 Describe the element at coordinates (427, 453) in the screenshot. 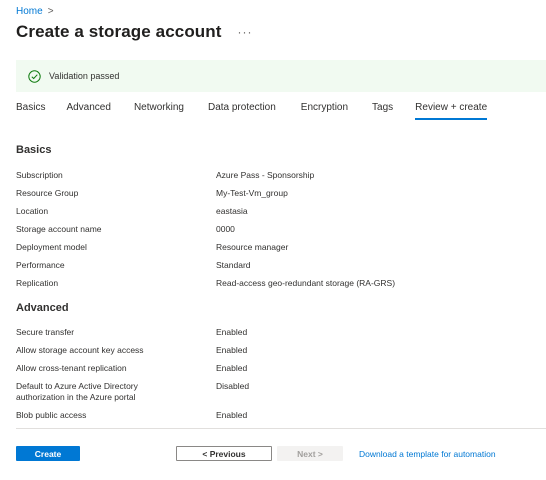

I see `download-template-link: Download a template for automation` at that location.